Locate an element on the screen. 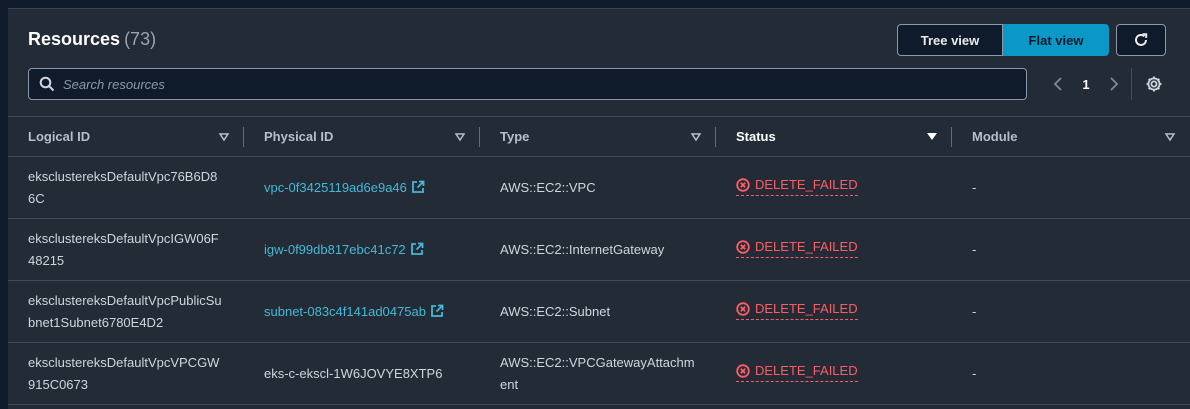 The image size is (1190, 409). preferences-button is located at coordinates (1154, 84).